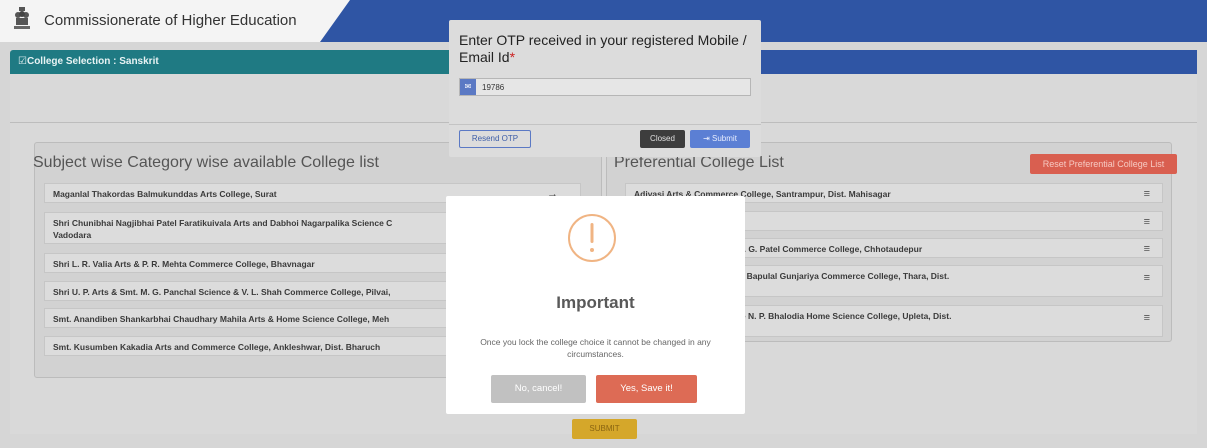 The height and width of the screenshot is (448, 1207). What do you see at coordinates (22, 61) in the screenshot?
I see `edit-icon: ☑` at bounding box center [22, 61].